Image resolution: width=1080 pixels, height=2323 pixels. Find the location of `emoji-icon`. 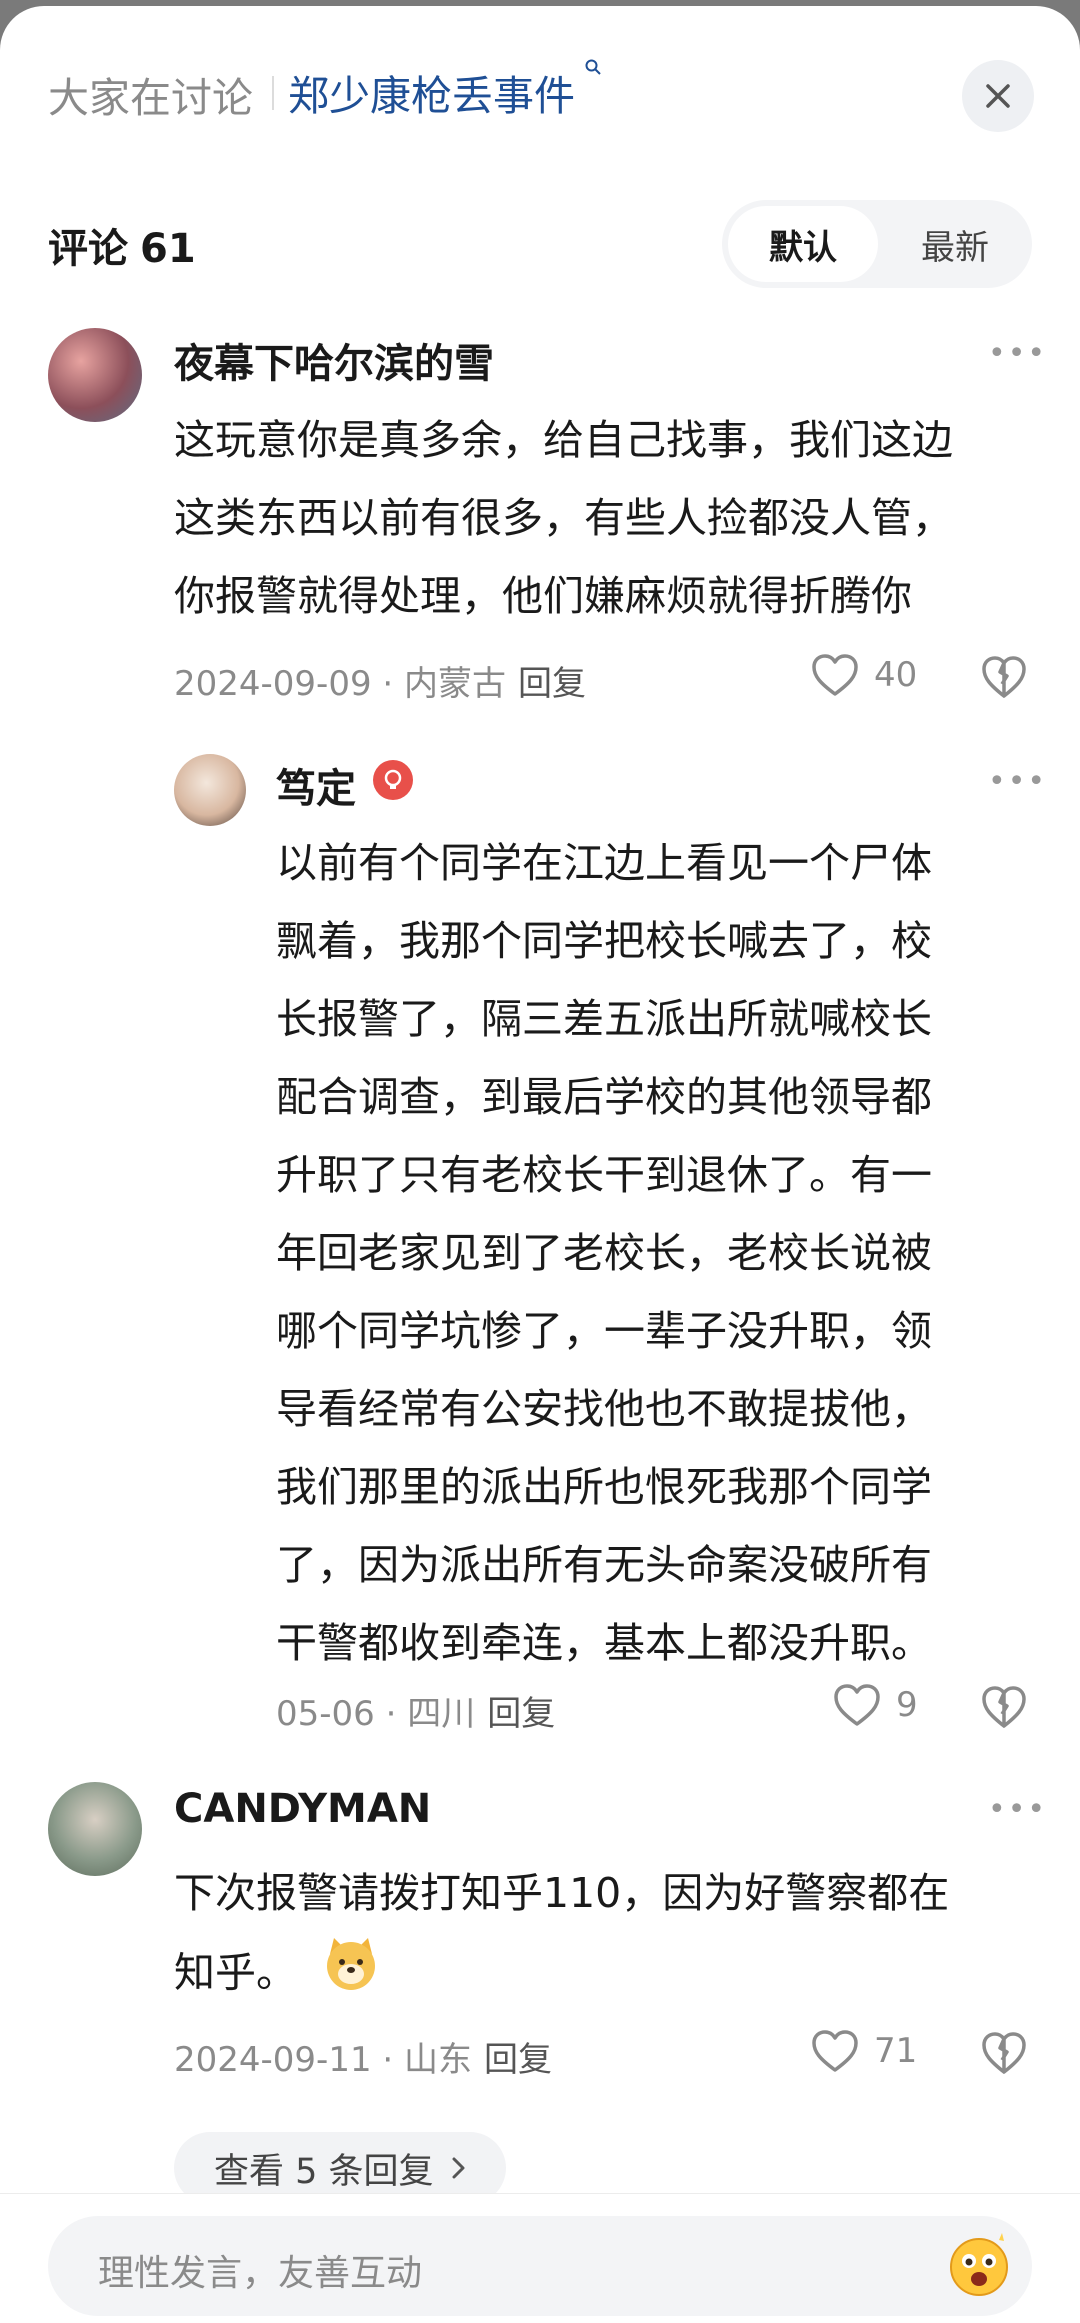

emoji-icon is located at coordinates (979, 2267).